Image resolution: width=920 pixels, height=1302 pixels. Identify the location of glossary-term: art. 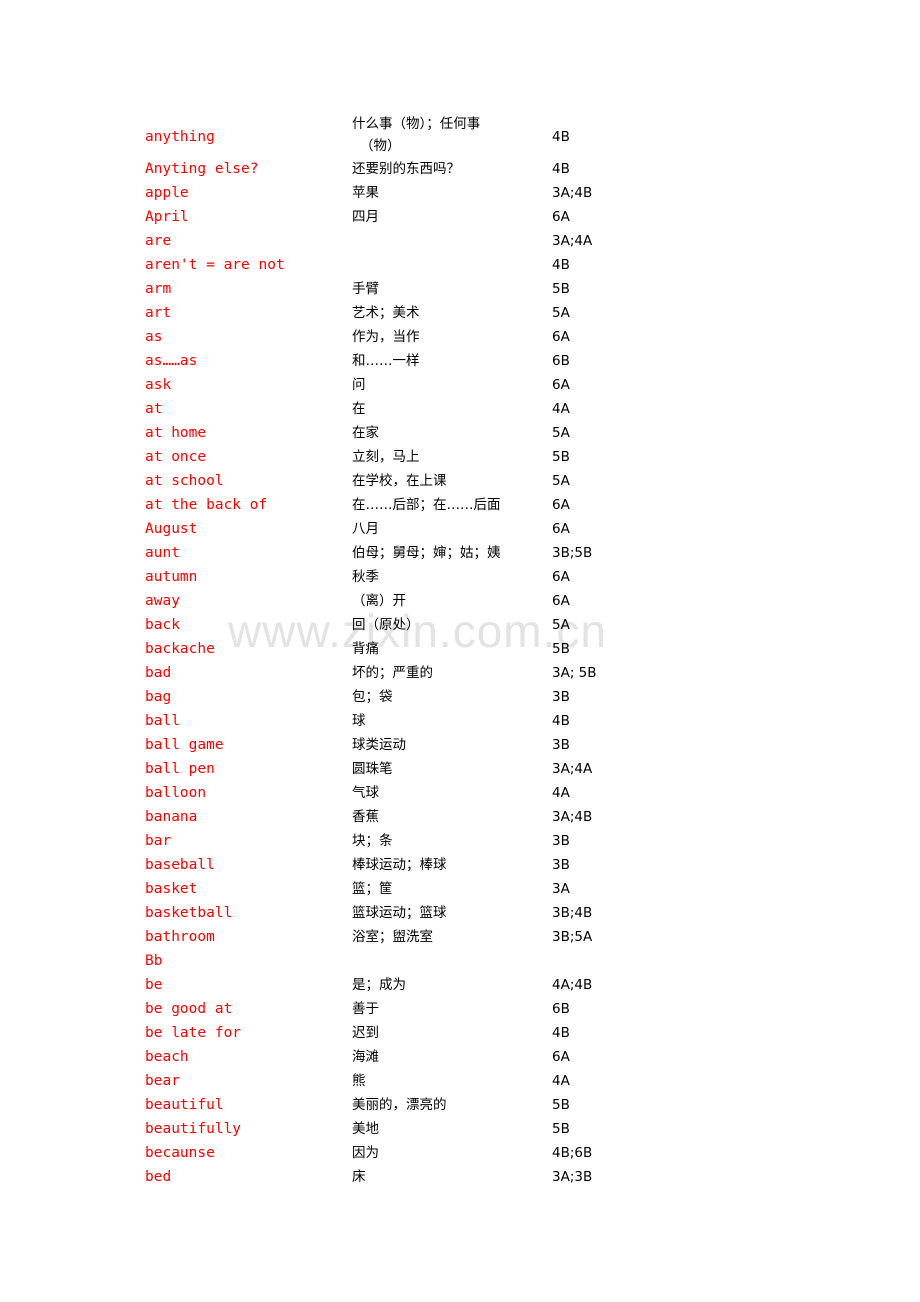
(158, 313).